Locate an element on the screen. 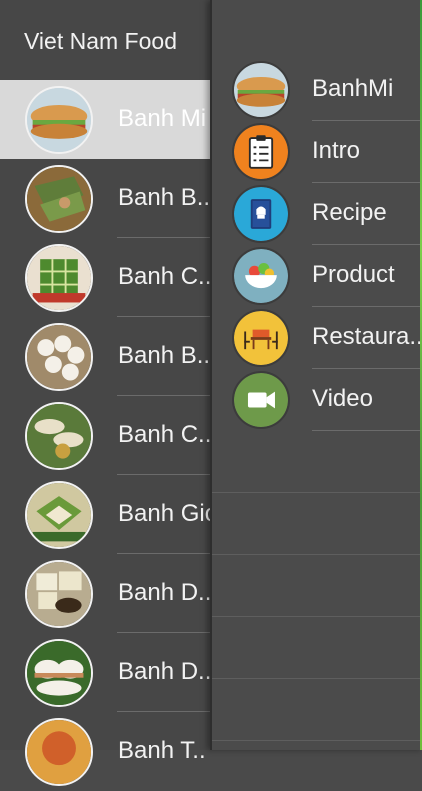 This screenshot has width=422, height=791. menu-item-intro: Intro is located at coordinates (316, 152).